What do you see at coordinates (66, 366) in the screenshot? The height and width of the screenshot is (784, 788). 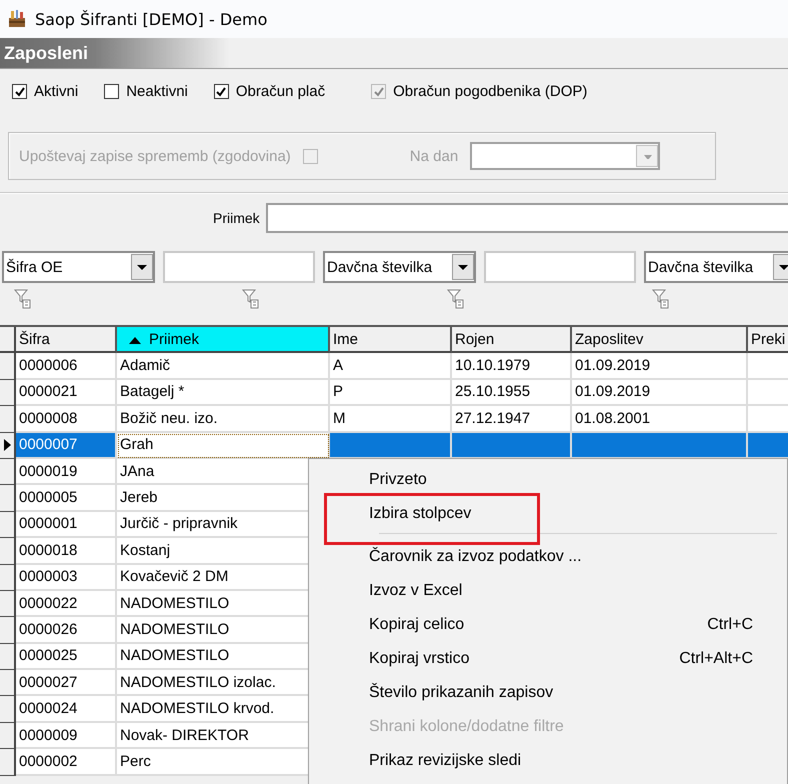 I see `table-cell: 0000006` at bounding box center [66, 366].